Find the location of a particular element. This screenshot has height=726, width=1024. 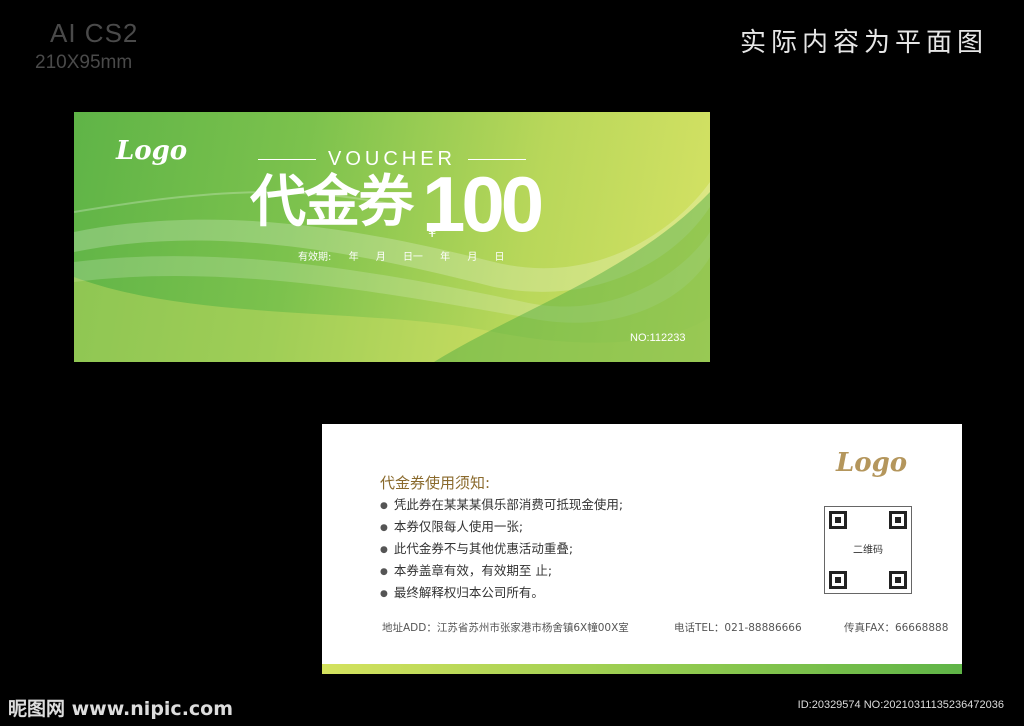

validity-line: 有效期: 年 月 日一 年 月 日 is located at coordinates (408, 255).